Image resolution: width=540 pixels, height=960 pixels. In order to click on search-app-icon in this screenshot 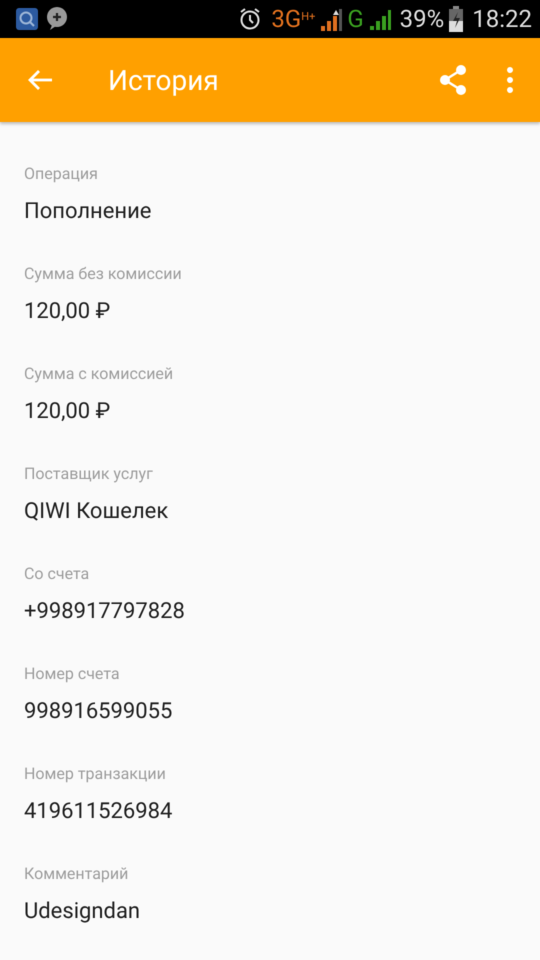, I will do `click(27, 19)`.